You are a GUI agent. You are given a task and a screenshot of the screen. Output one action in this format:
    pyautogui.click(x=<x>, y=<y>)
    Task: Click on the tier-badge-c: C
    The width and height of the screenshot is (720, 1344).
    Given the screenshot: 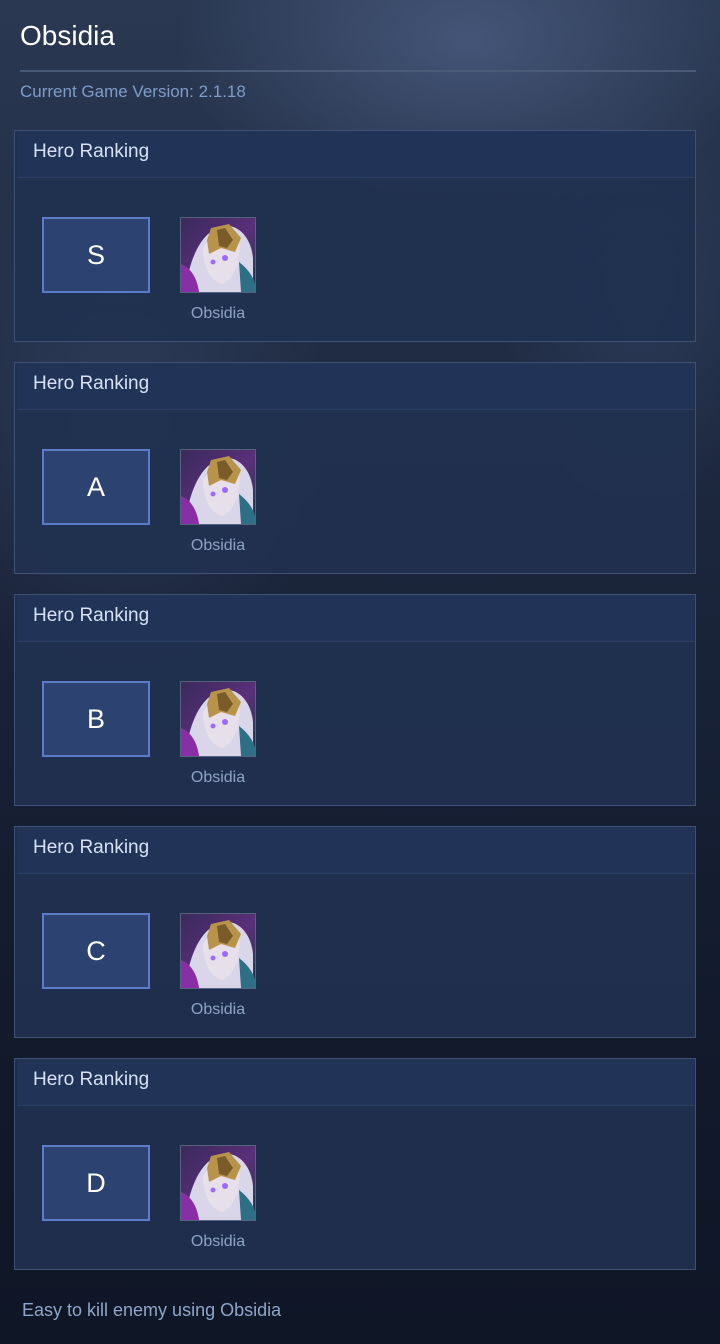 What is the action you would take?
    pyautogui.click(x=96, y=951)
    